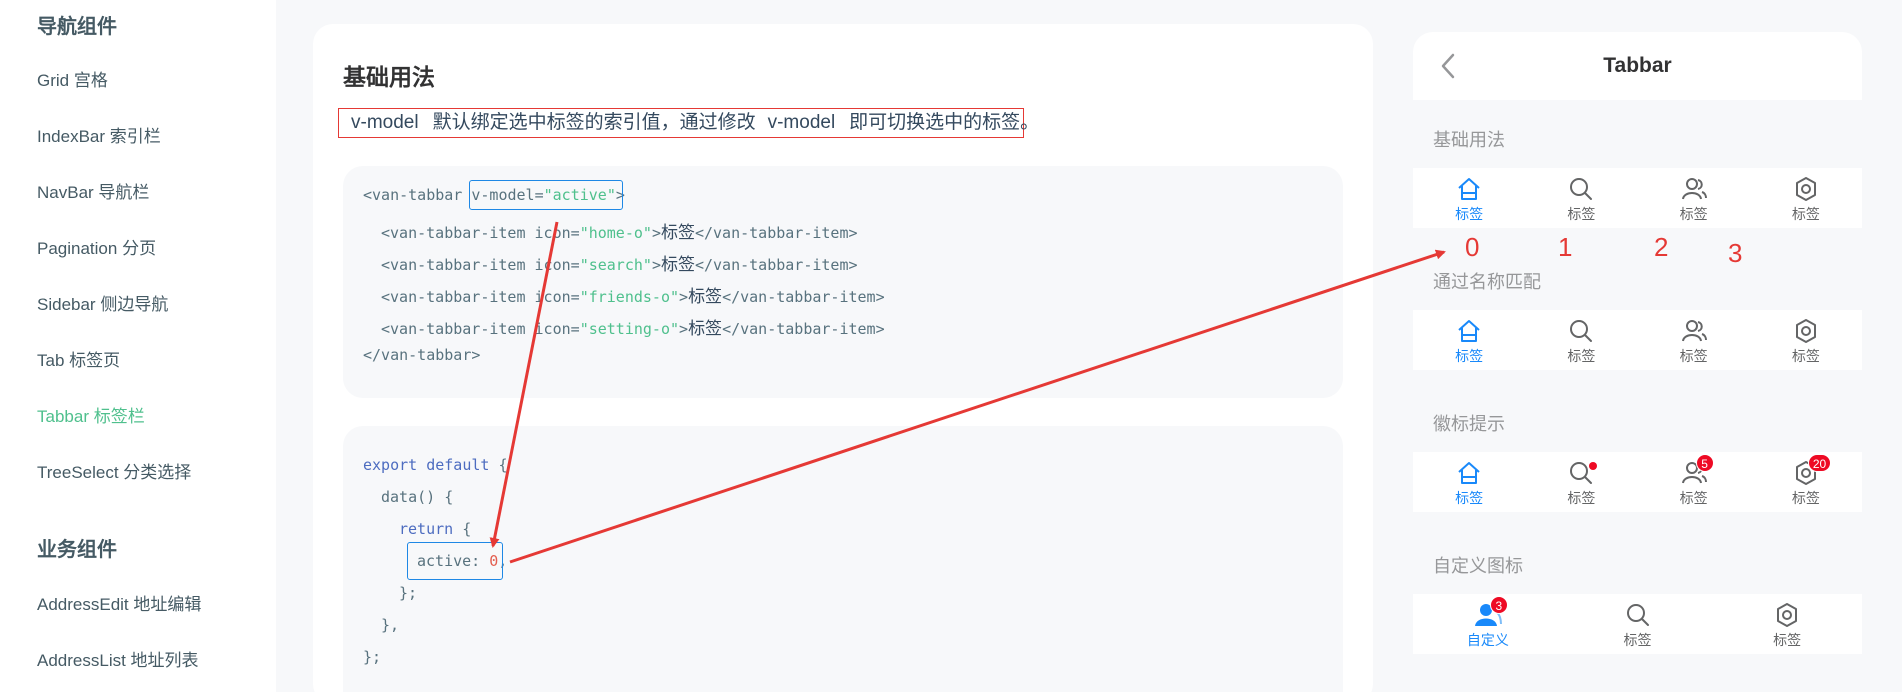 The height and width of the screenshot is (692, 1902). What do you see at coordinates (389, 77) in the screenshot?
I see `section-title: 基础用法` at bounding box center [389, 77].